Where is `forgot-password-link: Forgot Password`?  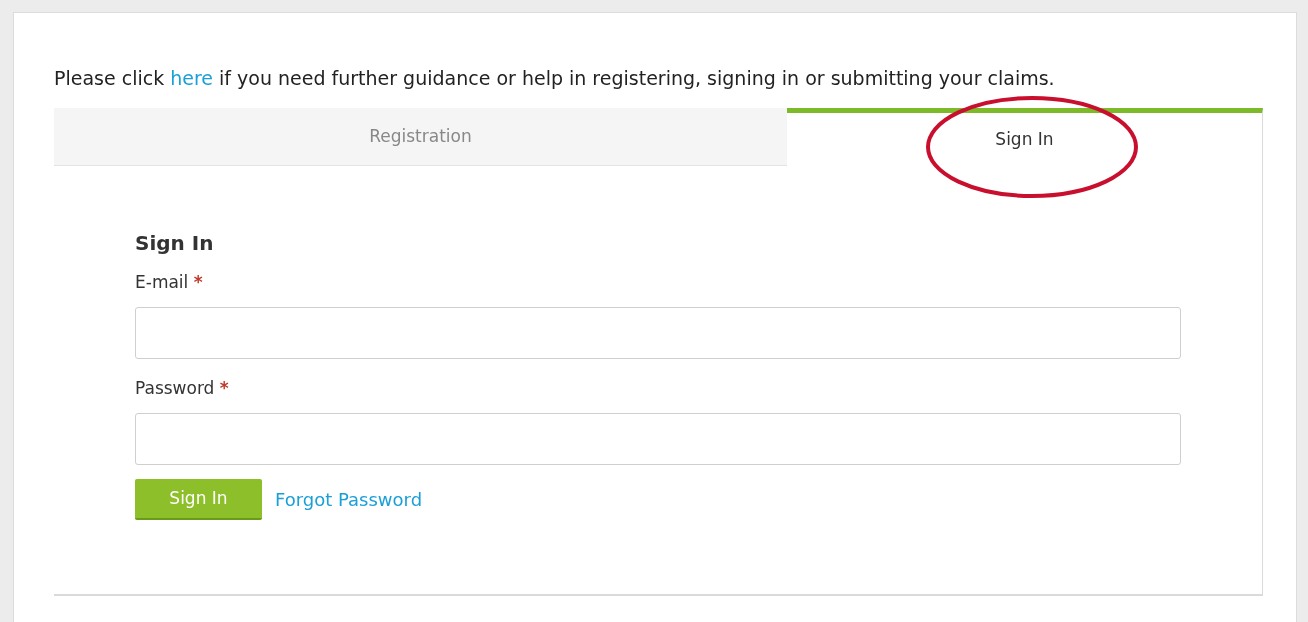
forgot-password-link: Forgot Password is located at coordinates (349, 499).